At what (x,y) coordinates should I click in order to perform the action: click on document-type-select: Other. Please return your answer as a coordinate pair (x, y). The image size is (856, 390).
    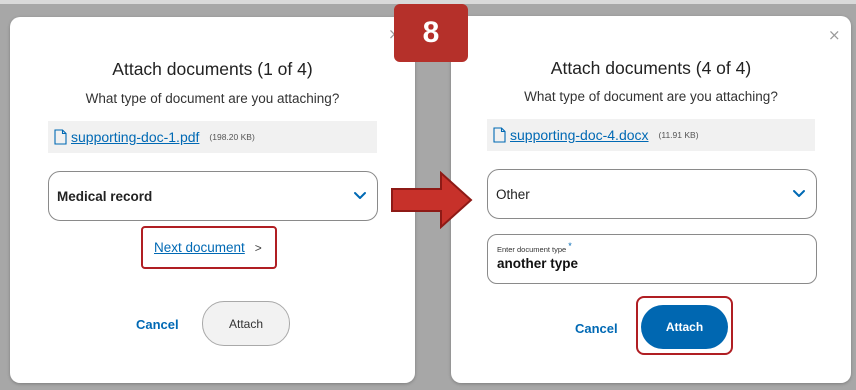
    Looking at the image, I should click on (652, 194).